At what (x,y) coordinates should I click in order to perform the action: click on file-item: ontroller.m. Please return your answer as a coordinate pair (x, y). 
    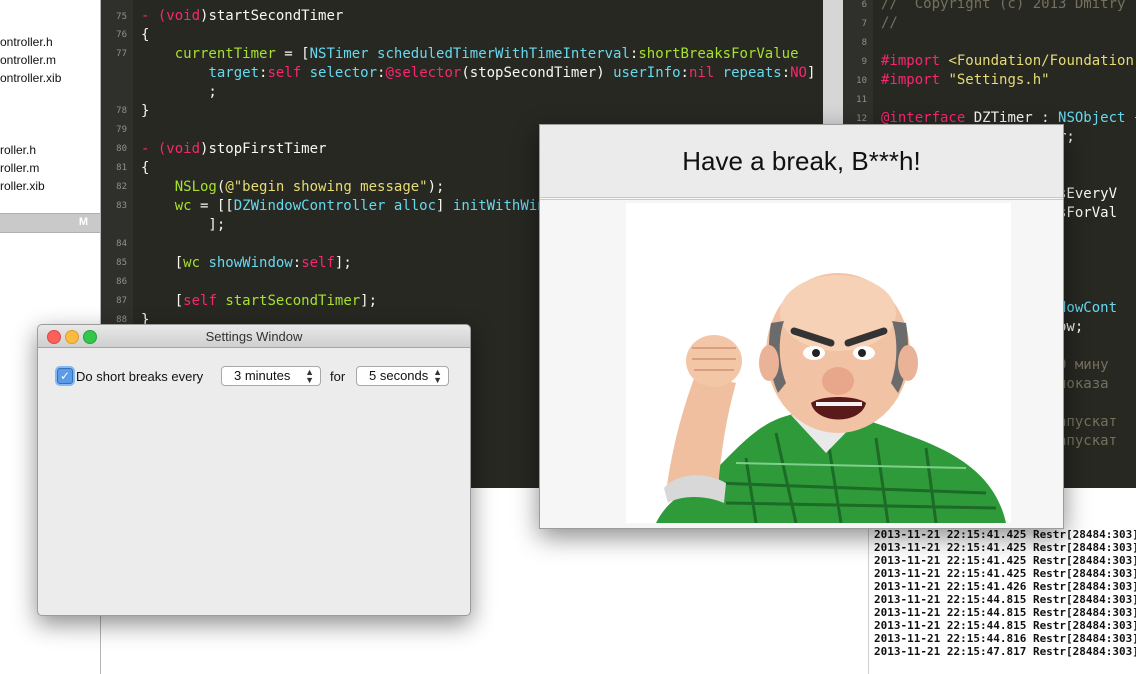
    Looking at the image, I should click on (28, 60).